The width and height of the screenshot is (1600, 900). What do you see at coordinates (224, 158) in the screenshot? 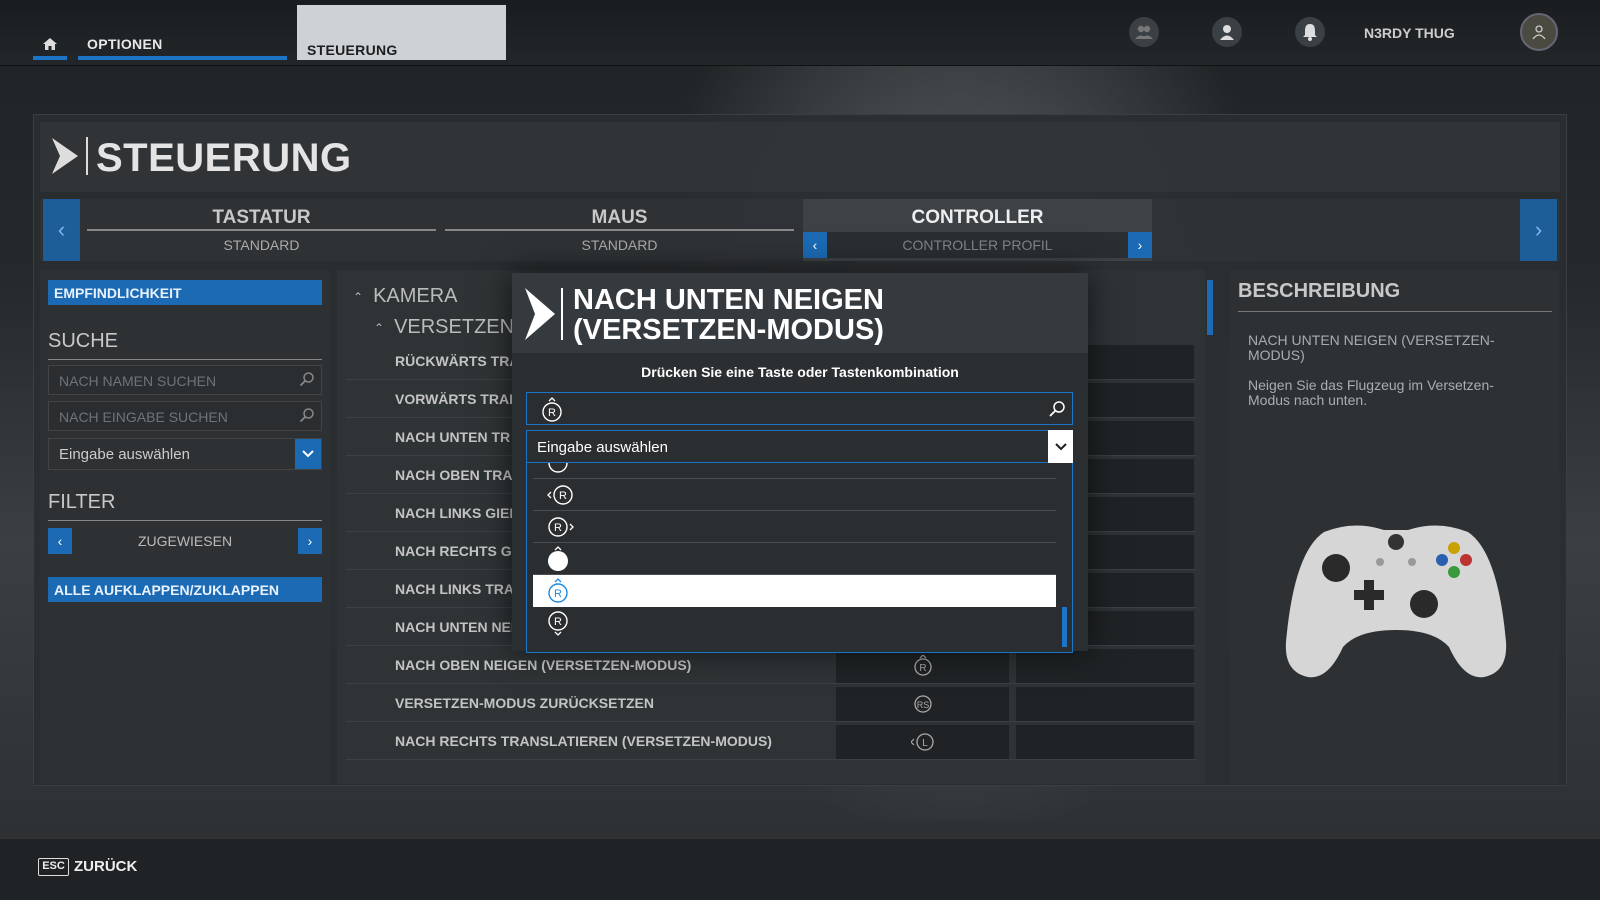
I see `page-title: STEUERUNG` at bounding box center [224, 158].